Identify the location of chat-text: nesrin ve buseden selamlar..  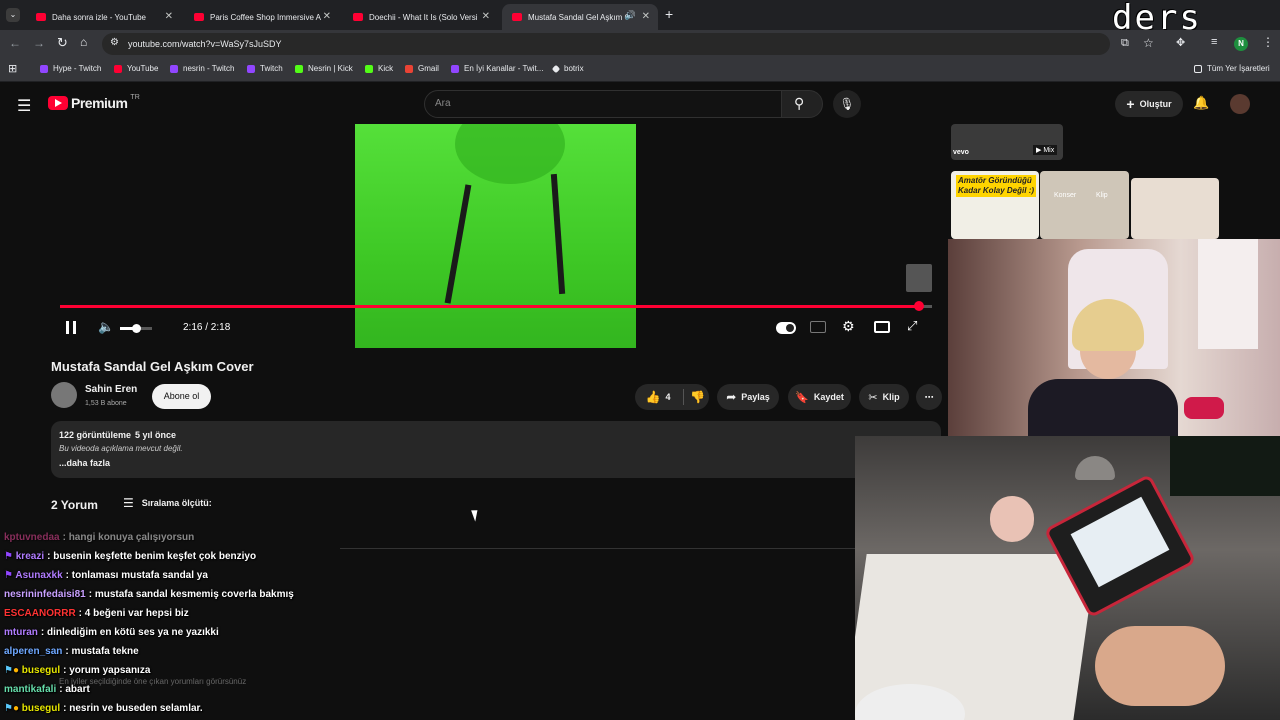
(136, 708).